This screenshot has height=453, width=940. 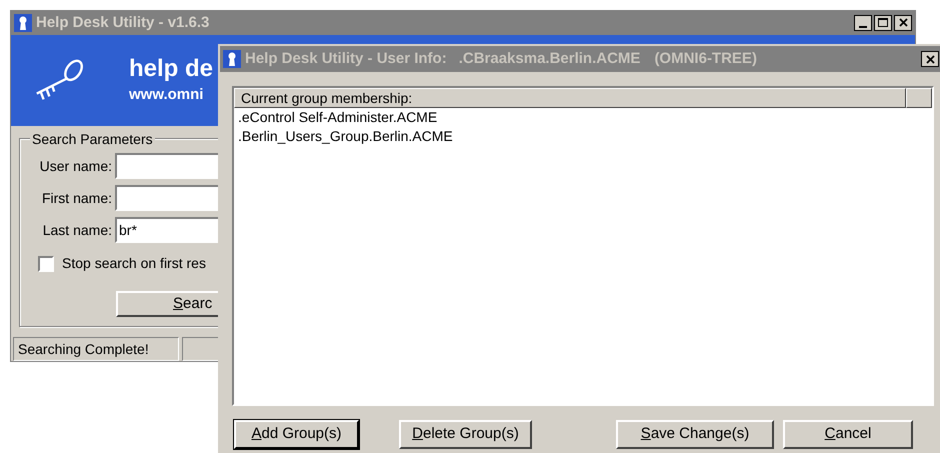 What do you see at coordinates (134, 264) in the screenshot?
I see `checkbox-label: Stop search on first res` at bounding box center [134, 264].